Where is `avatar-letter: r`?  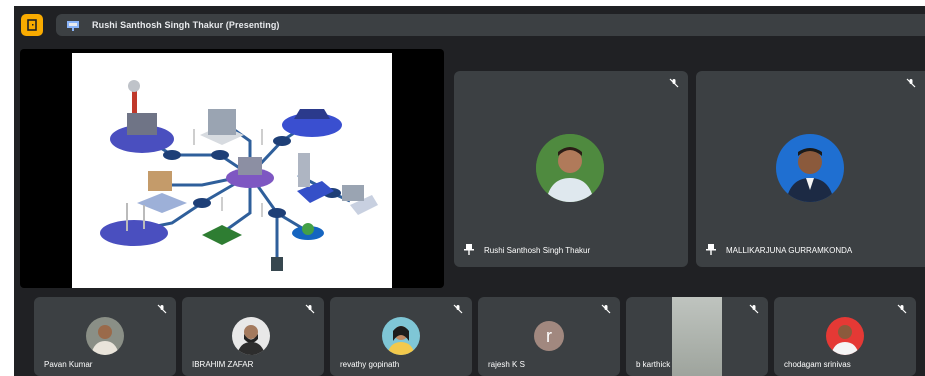 avatar-letter: r is located at coordinates (549, 336).